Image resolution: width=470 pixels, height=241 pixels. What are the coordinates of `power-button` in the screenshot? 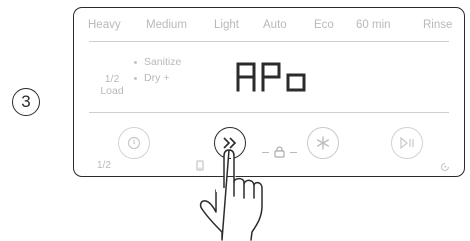 It's located at (134, 143).